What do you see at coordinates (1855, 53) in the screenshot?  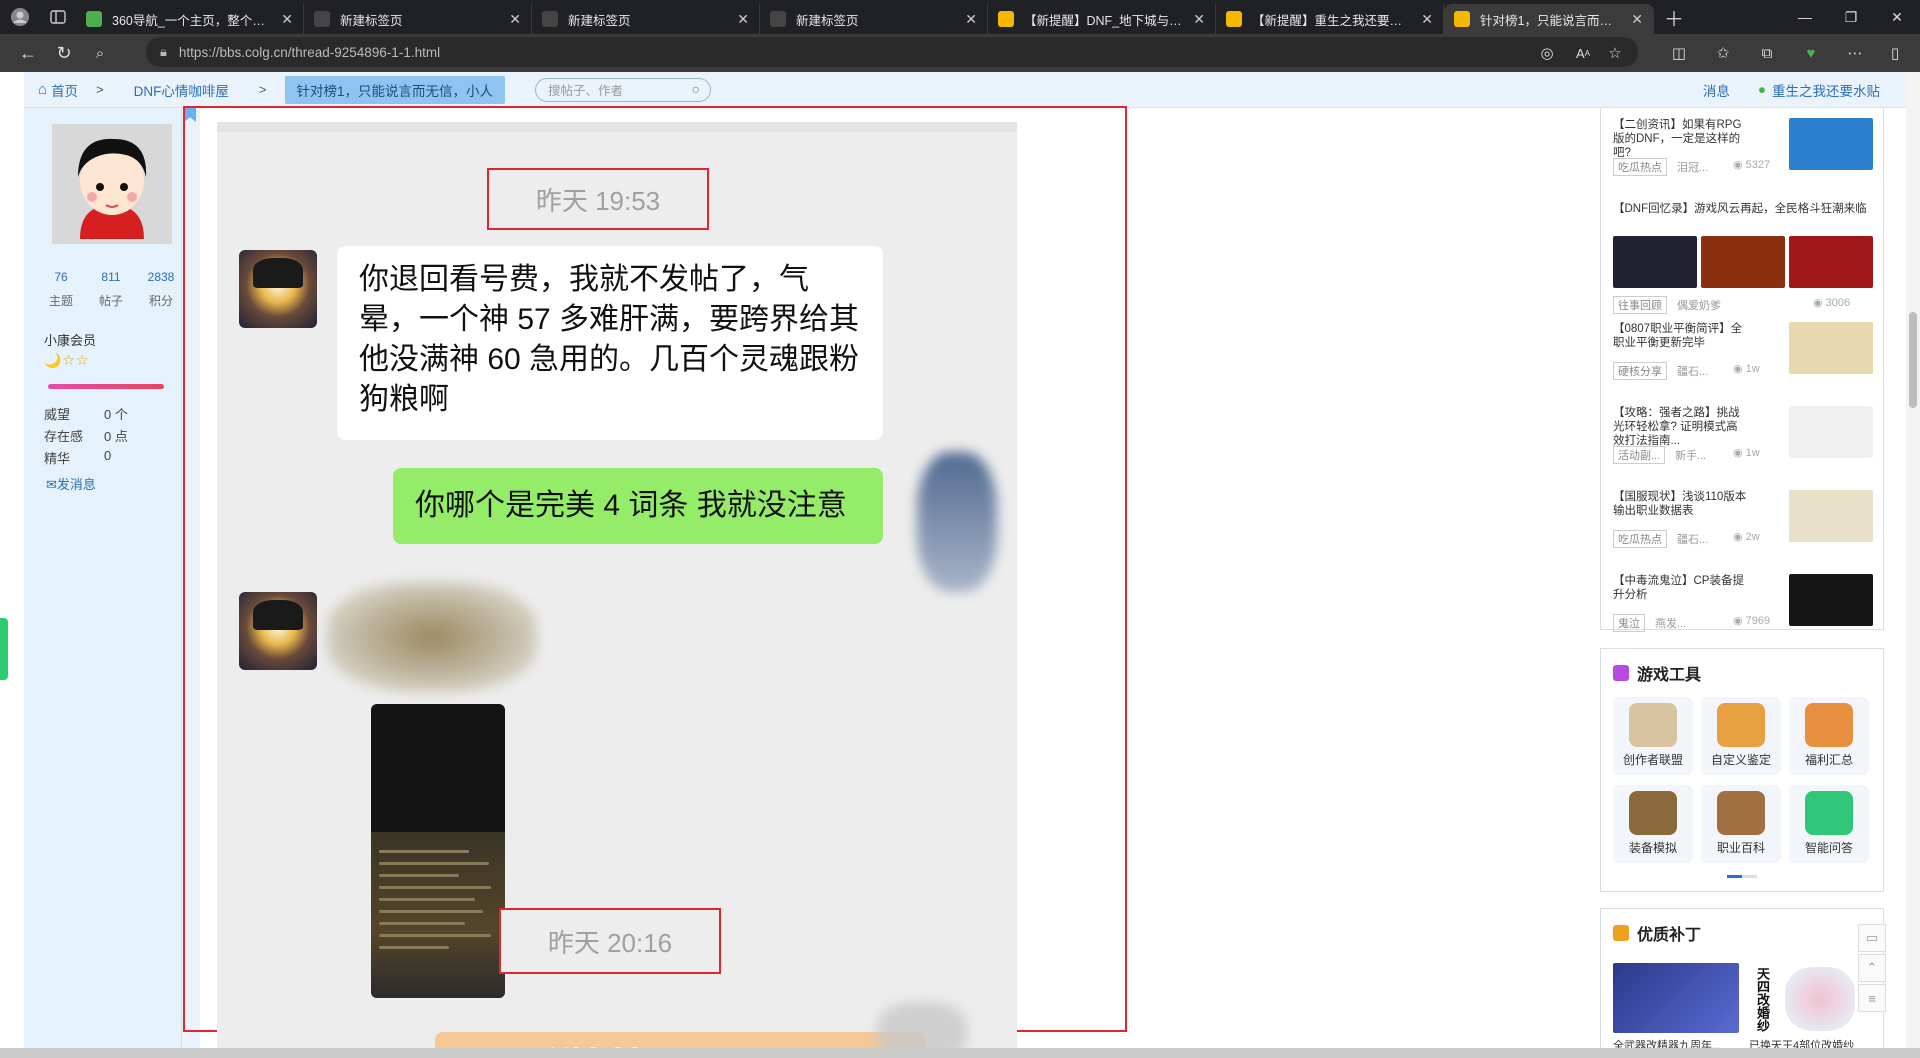 I see `more-menu-icon: ⋯` at bounding box center [1855, 53].